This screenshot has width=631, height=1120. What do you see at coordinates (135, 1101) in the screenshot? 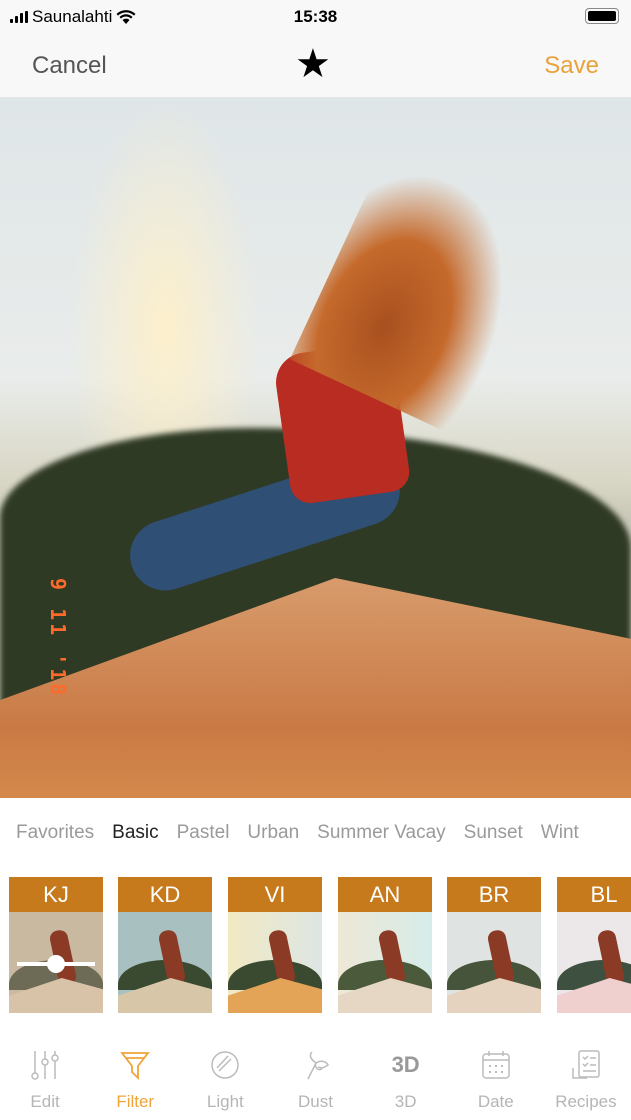
I see `tab-label: Filter` at bounding box center [135, 1101].